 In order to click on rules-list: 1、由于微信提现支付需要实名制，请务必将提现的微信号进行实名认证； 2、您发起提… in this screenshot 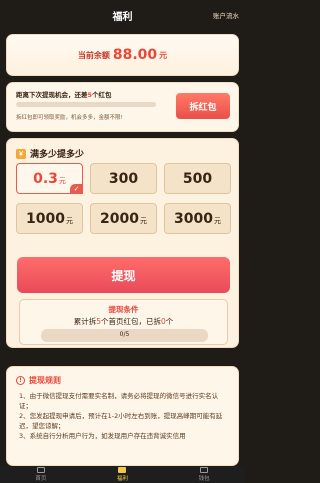, I will do `click(125, 416)`.